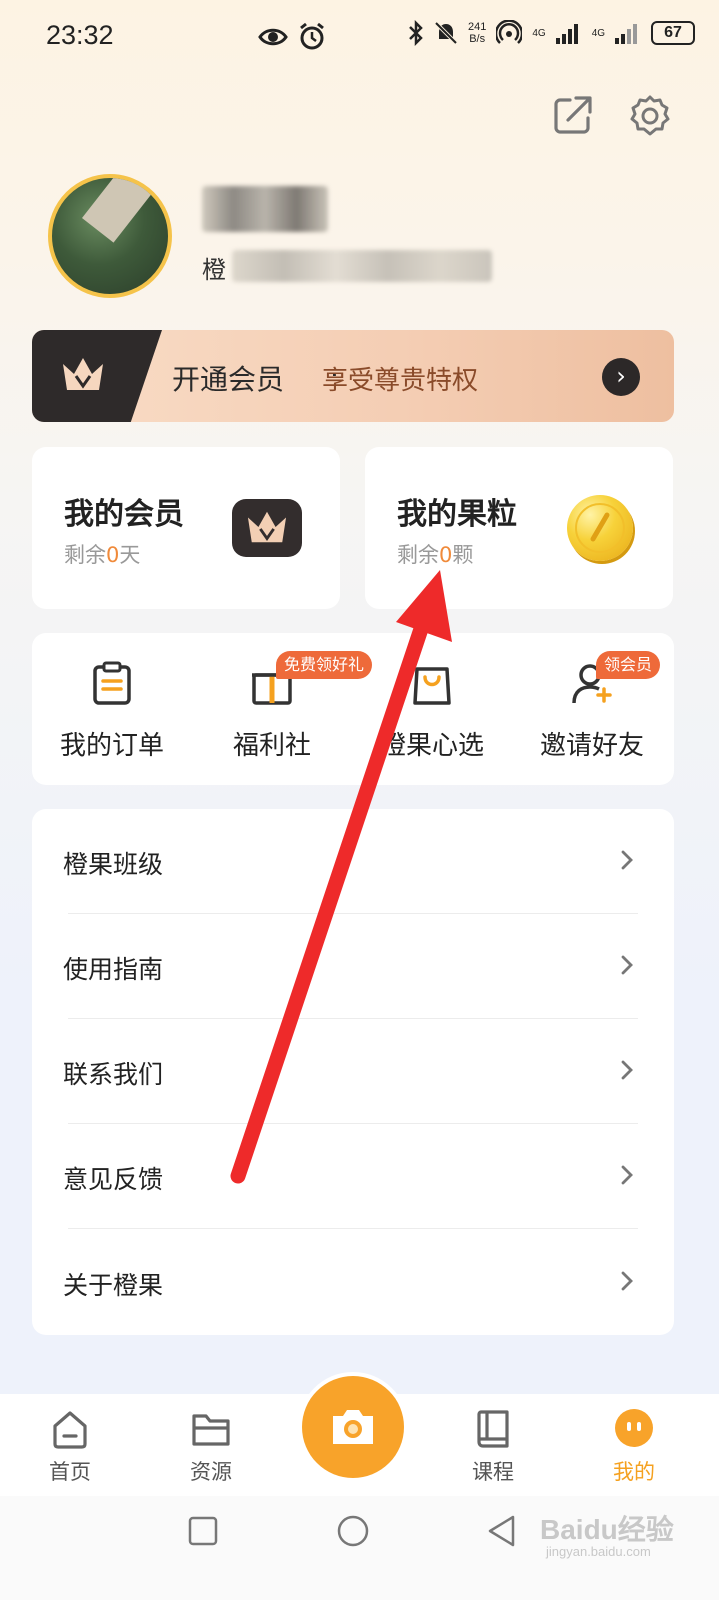  I want to click on signal-label-1: 4G, so click(539, 33).